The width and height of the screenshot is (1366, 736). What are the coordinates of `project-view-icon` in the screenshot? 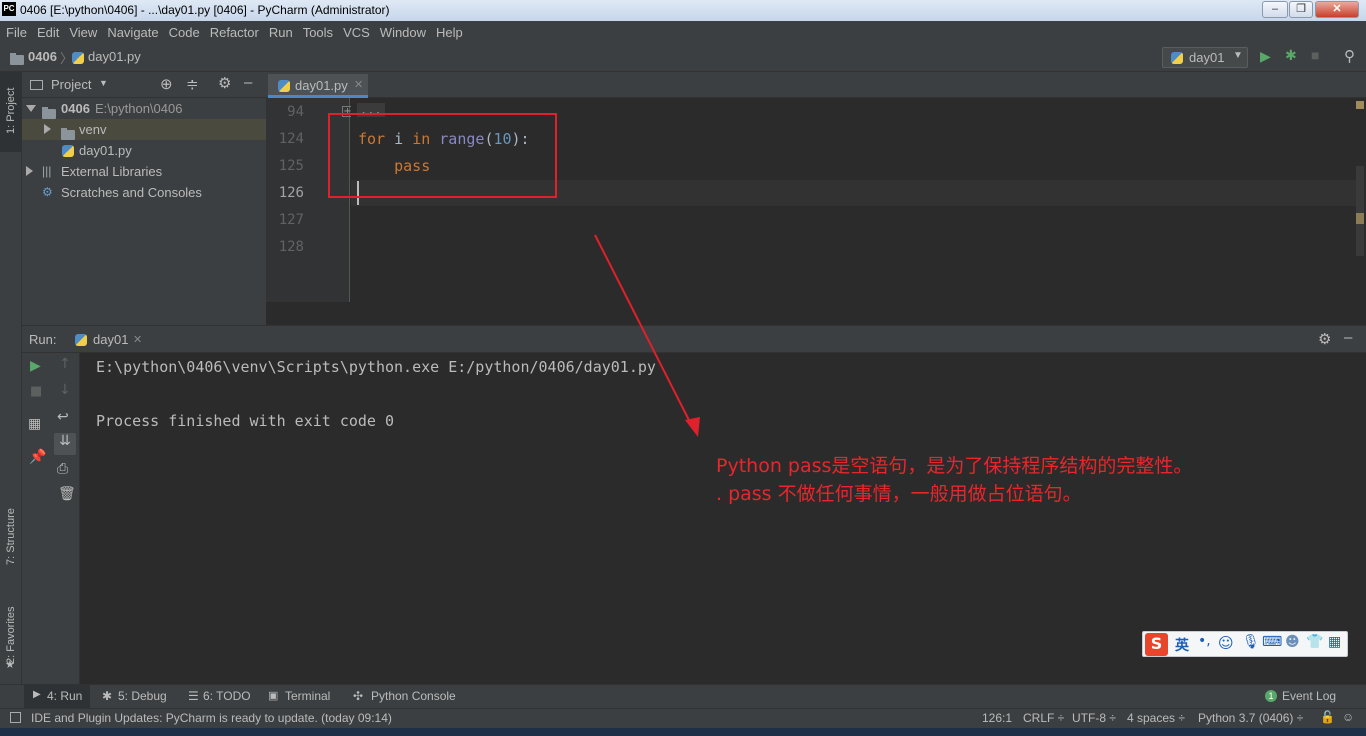 It's located at (36, 85).